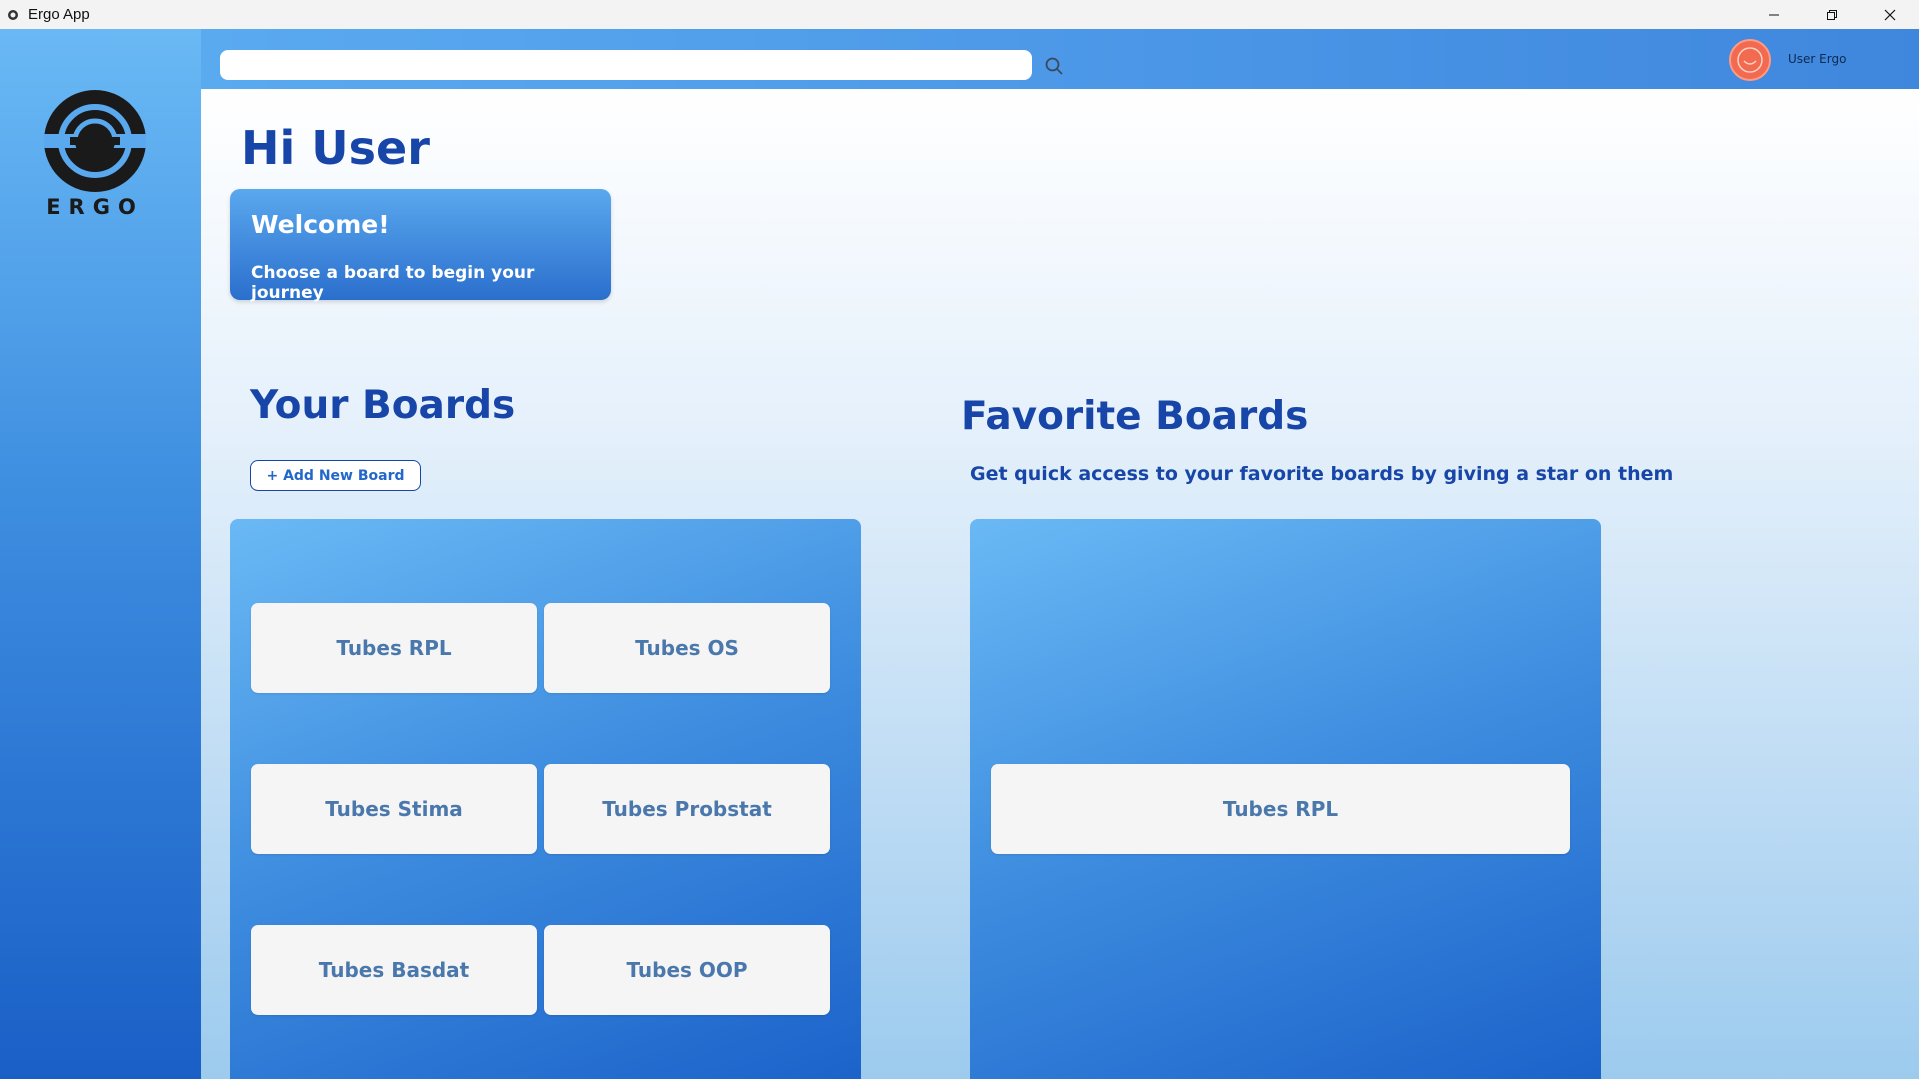 The height and width of the screenshot is (1079, 1919). I want to click on board-card: Tubes Probstat, so click(687, 809).